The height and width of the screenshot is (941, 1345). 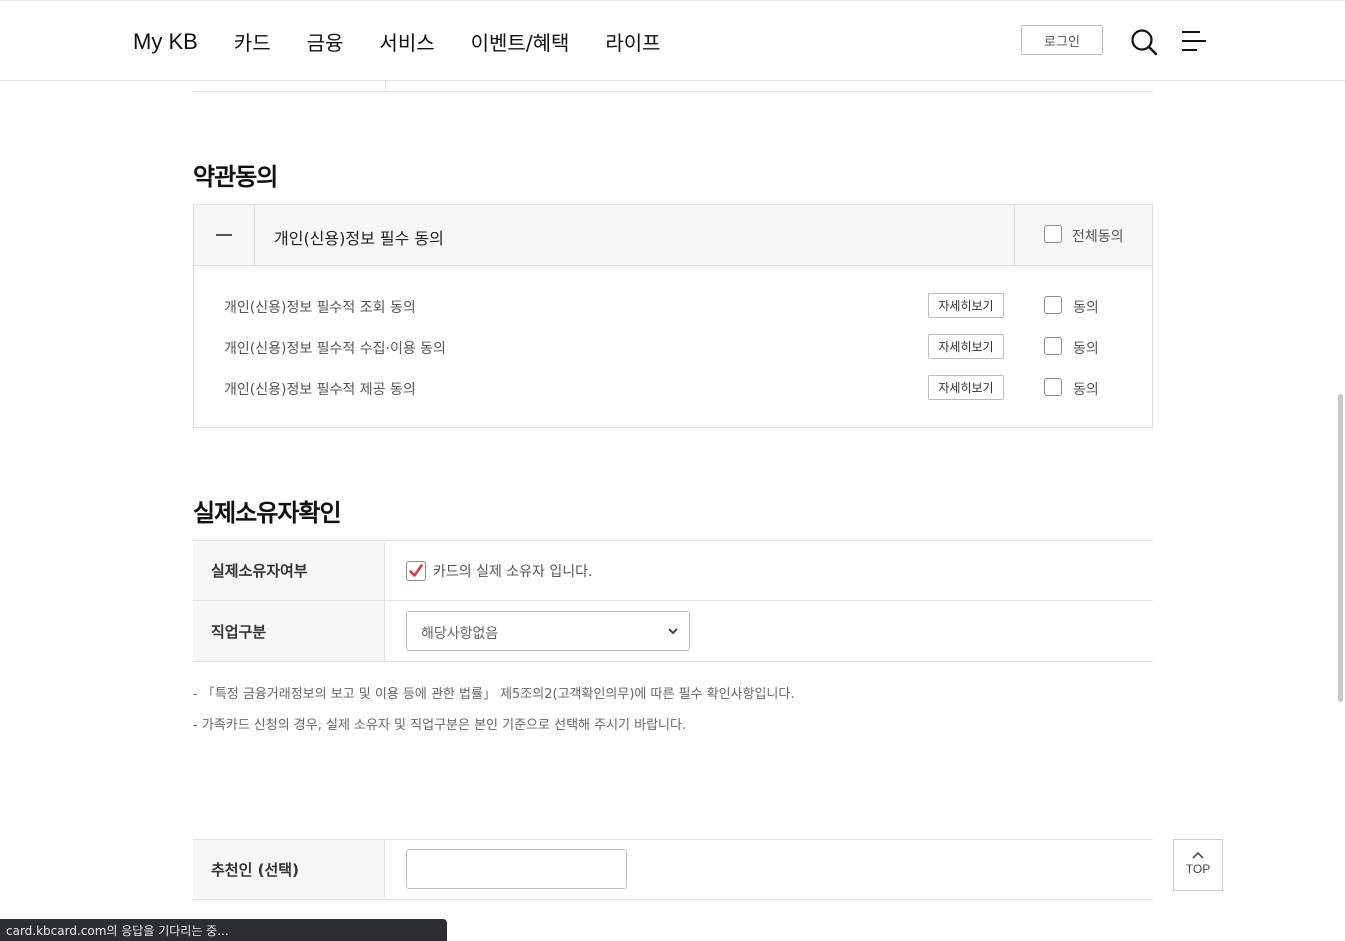 I want to click on recommender-input, so click(x=516, y=869).